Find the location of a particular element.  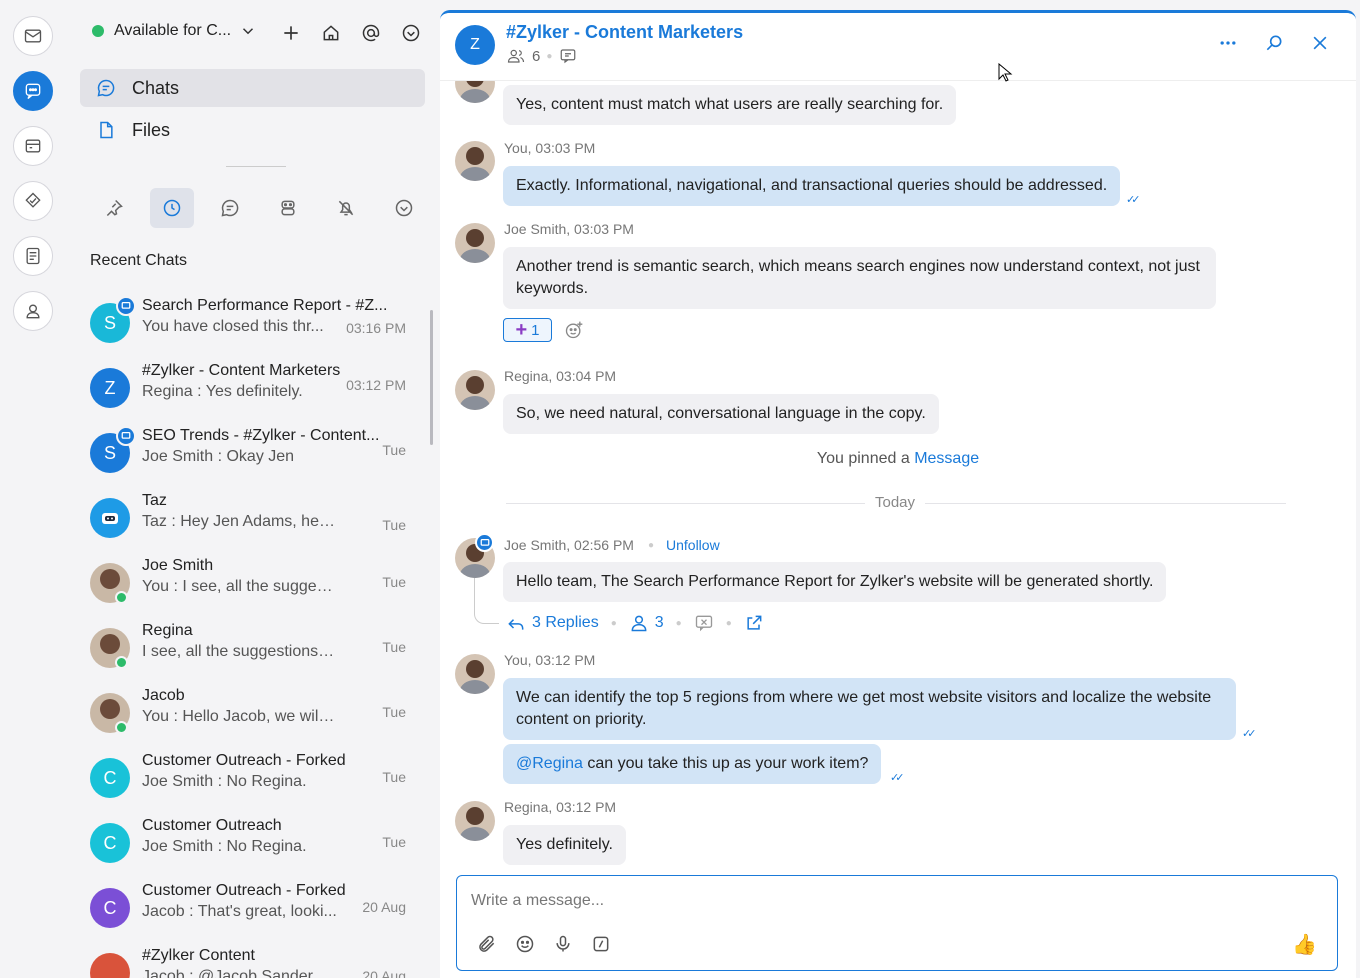

mention-icon is located at coordinates (371, 33).